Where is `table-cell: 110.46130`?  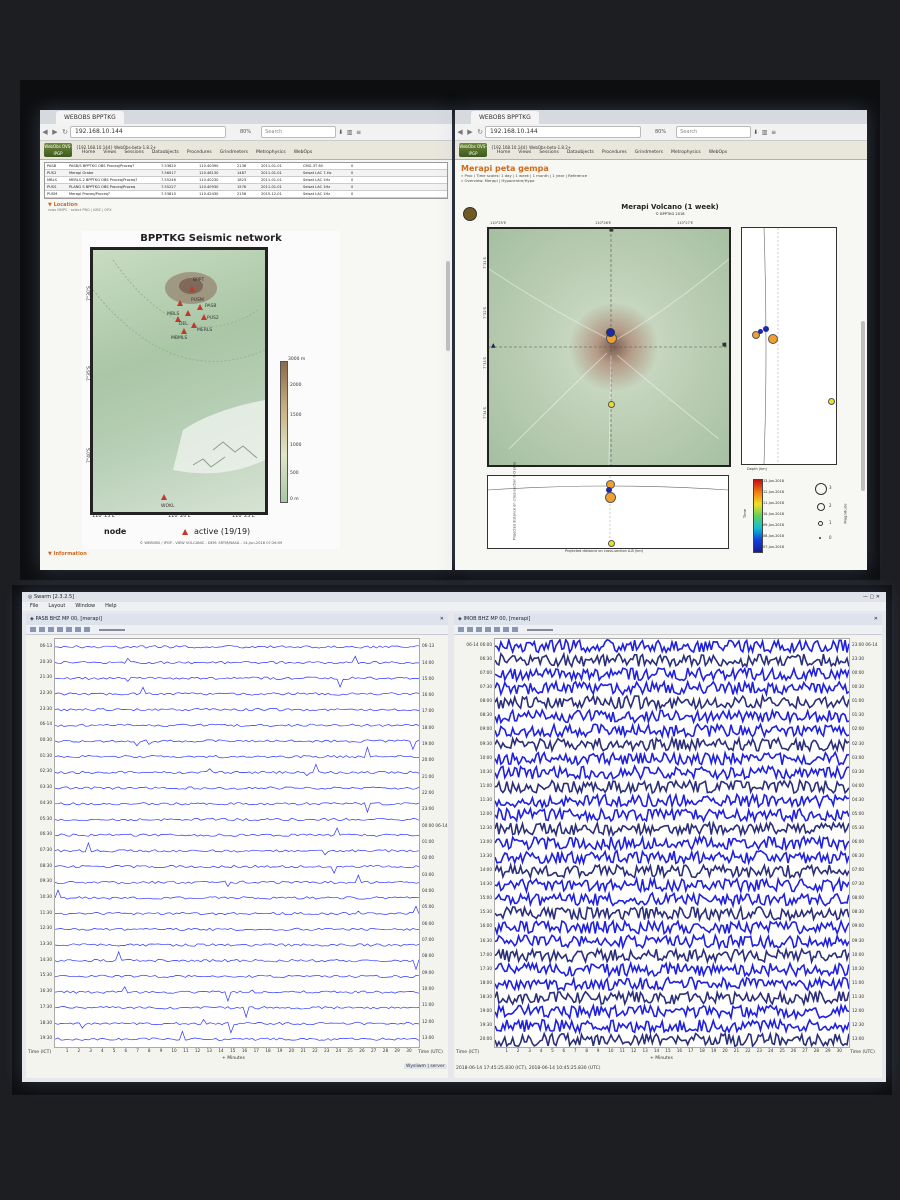
table-cell: 110.46130 is located at coordinates (209, 173).